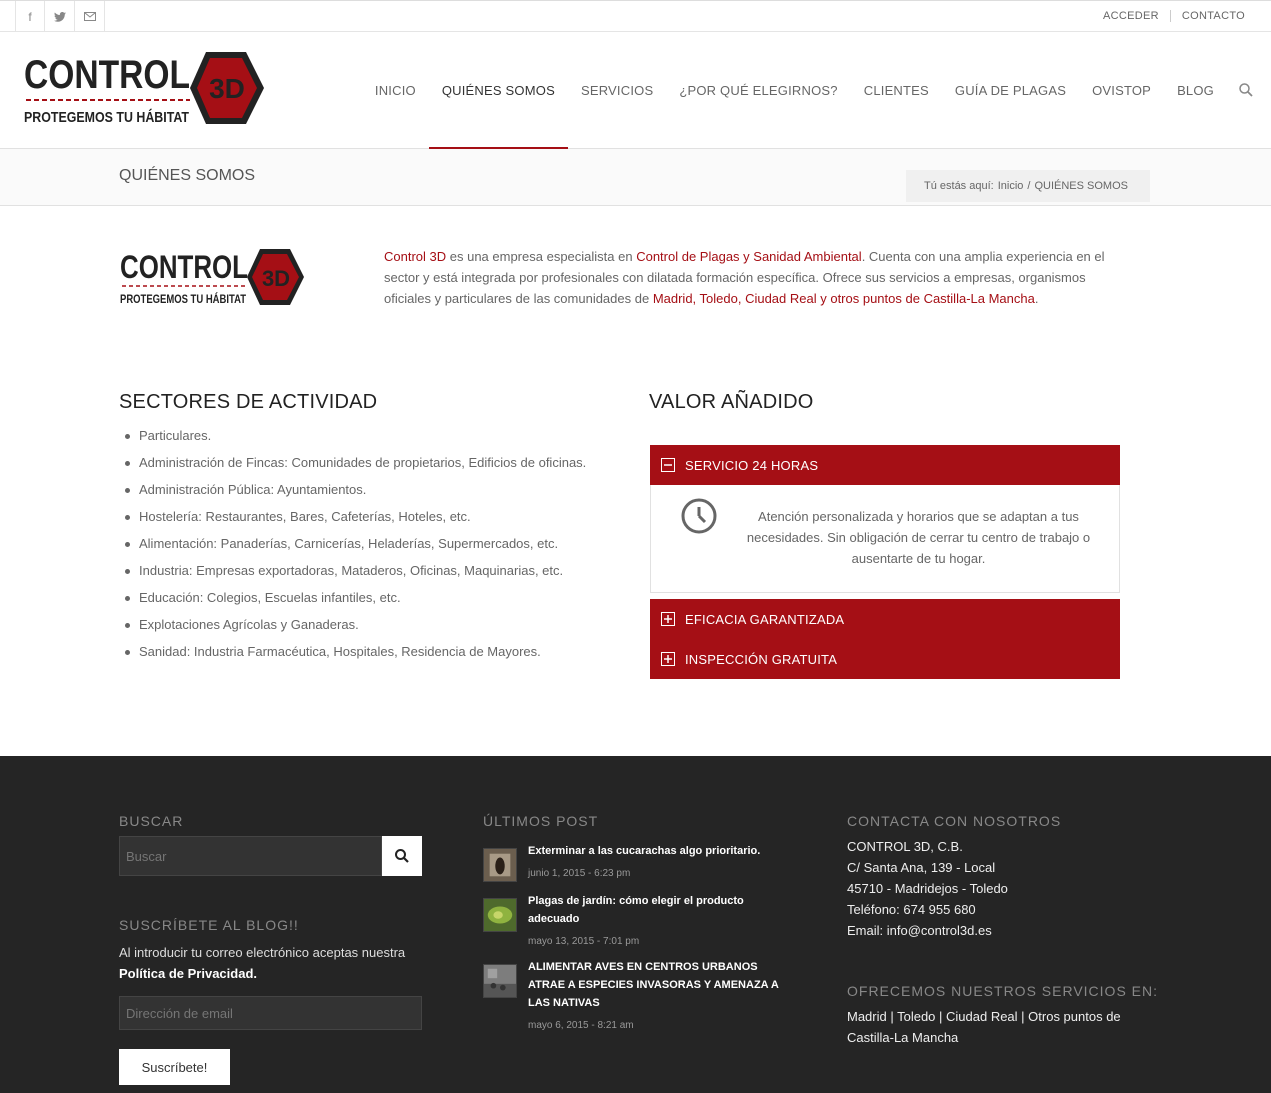 The height and width of the screenshot is (1093, 1271). What do you see at coordinates (927, 930) in the screenshot?
I see `contact-email: Email: info@control3d.es` at bounding box center [927, 930].